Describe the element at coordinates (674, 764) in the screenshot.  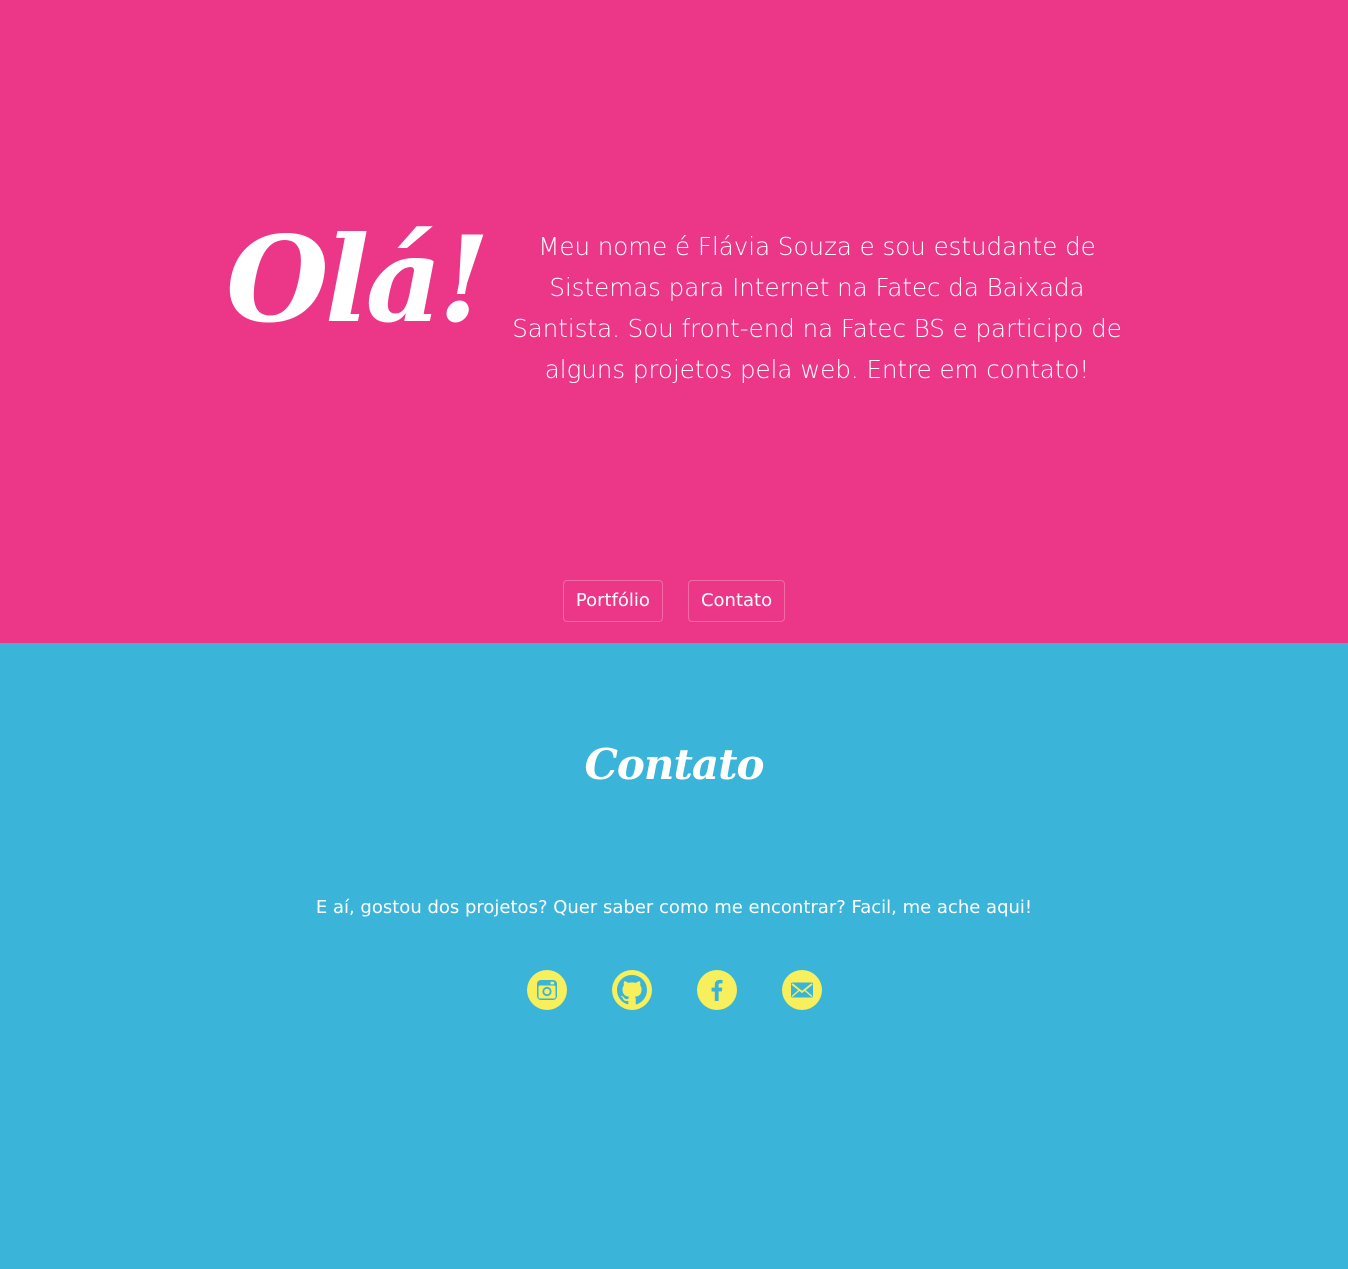
I see `contact-title: Contato` at that location.